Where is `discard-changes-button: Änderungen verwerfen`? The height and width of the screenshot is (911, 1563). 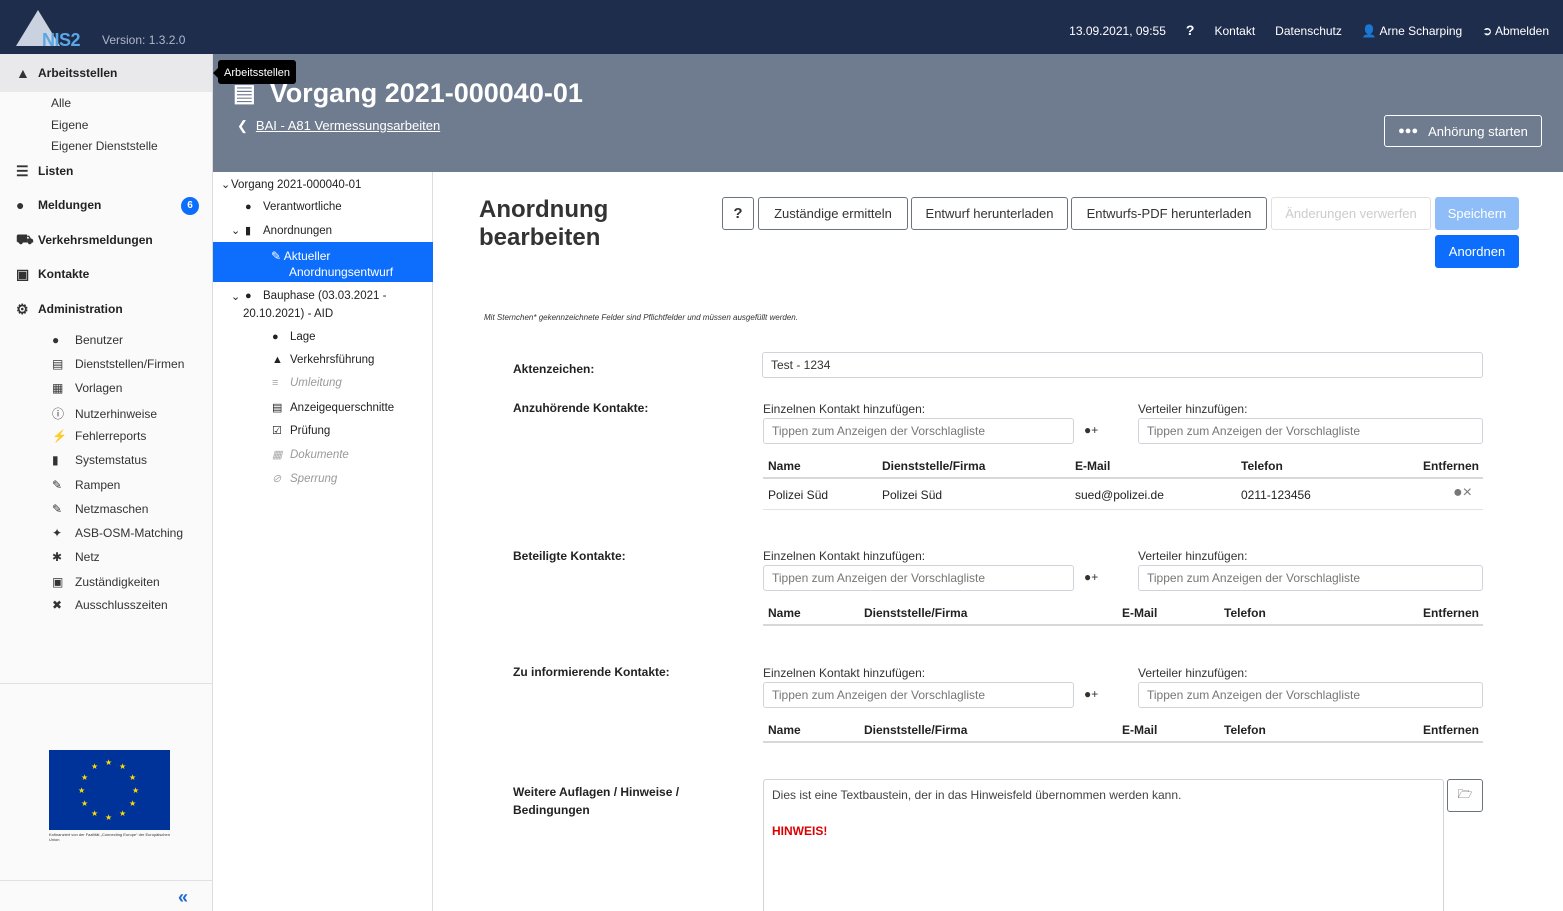 discard-changes-button: Änderungen verwerfen is located at coordinates (1351, 213).